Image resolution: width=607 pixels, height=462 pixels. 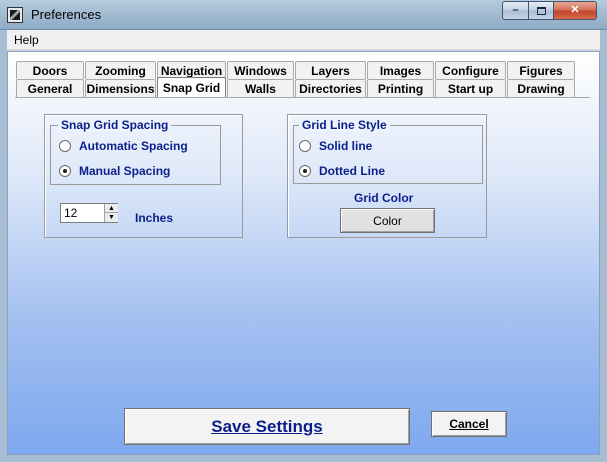 I want to click on window-frame-left, so click(x=3, y=246).